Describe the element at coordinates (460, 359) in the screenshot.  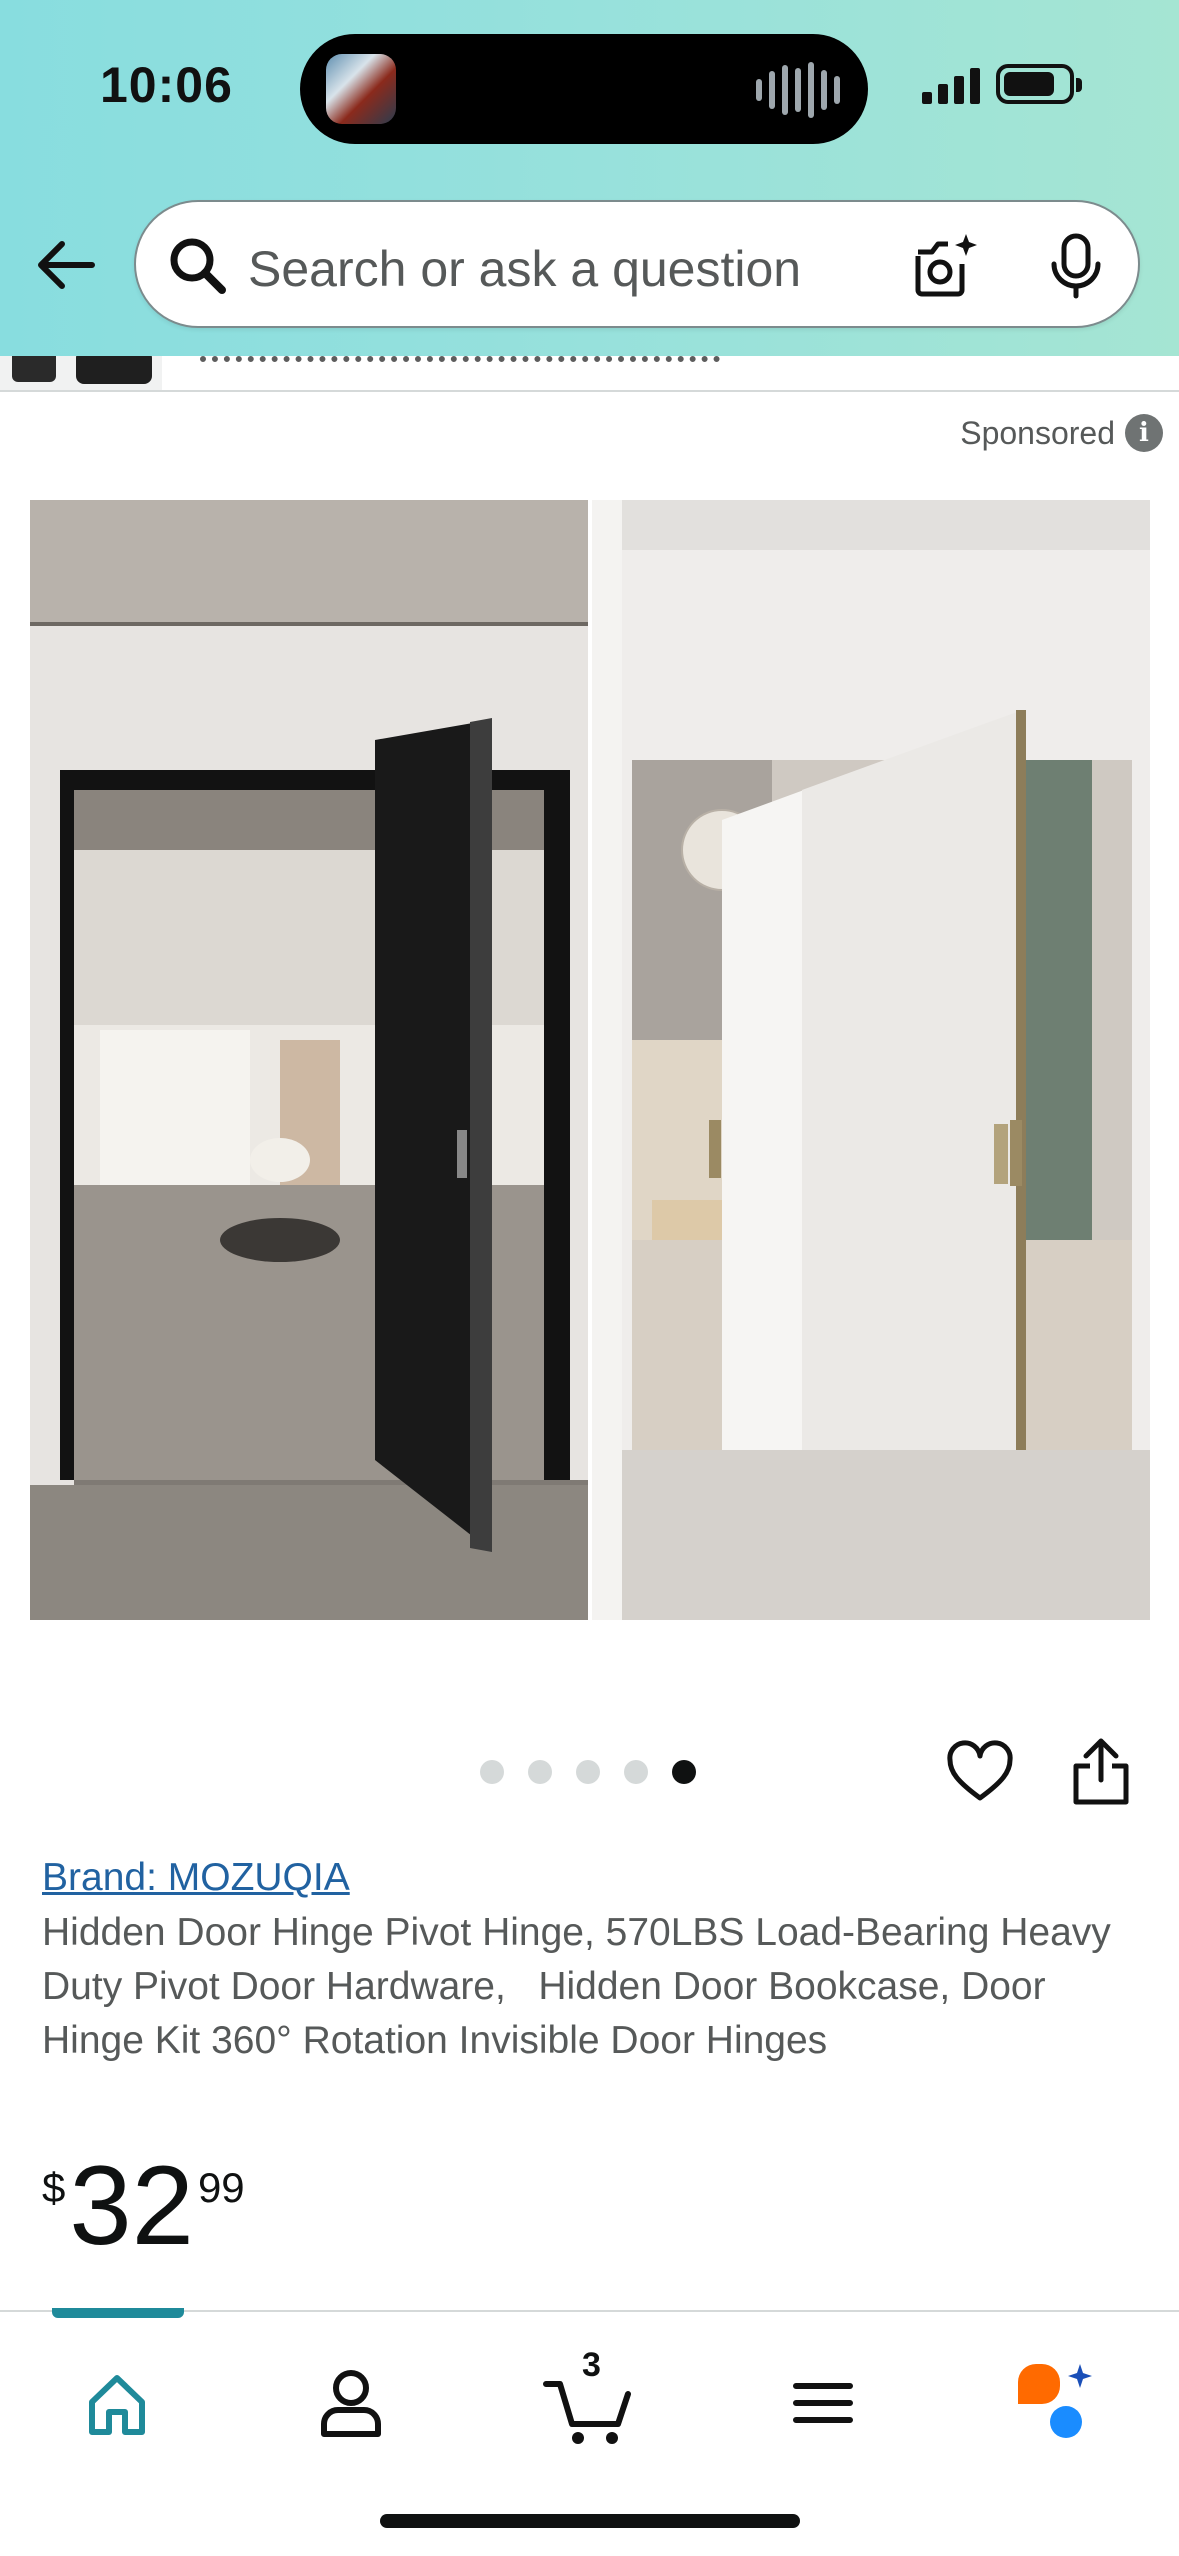
I see `previous-result-text` at that location.